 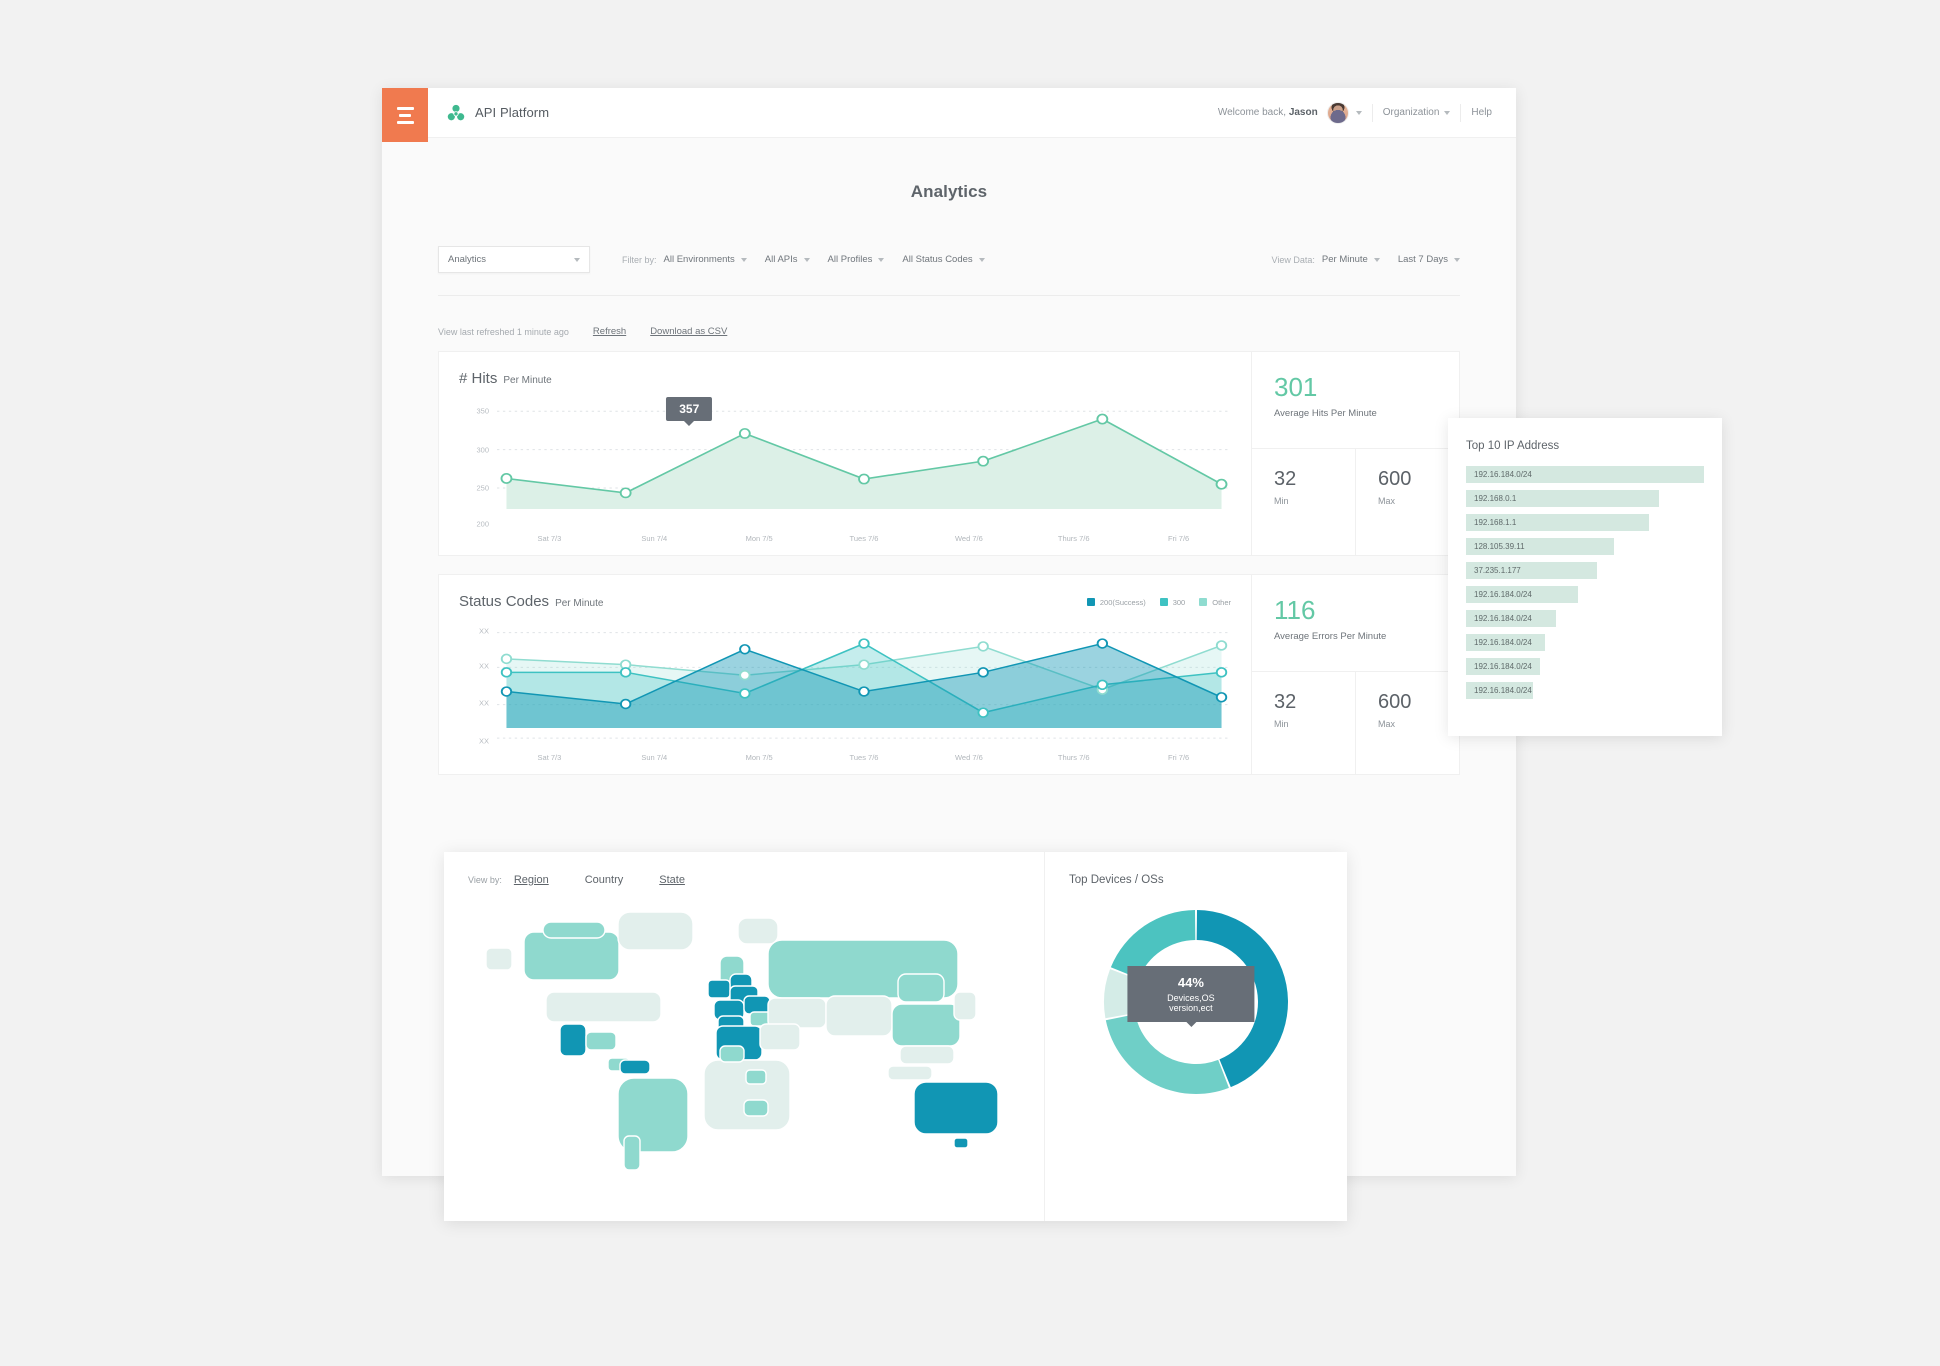 I want to click on brand: API Platform, so click(x=497, y=113).